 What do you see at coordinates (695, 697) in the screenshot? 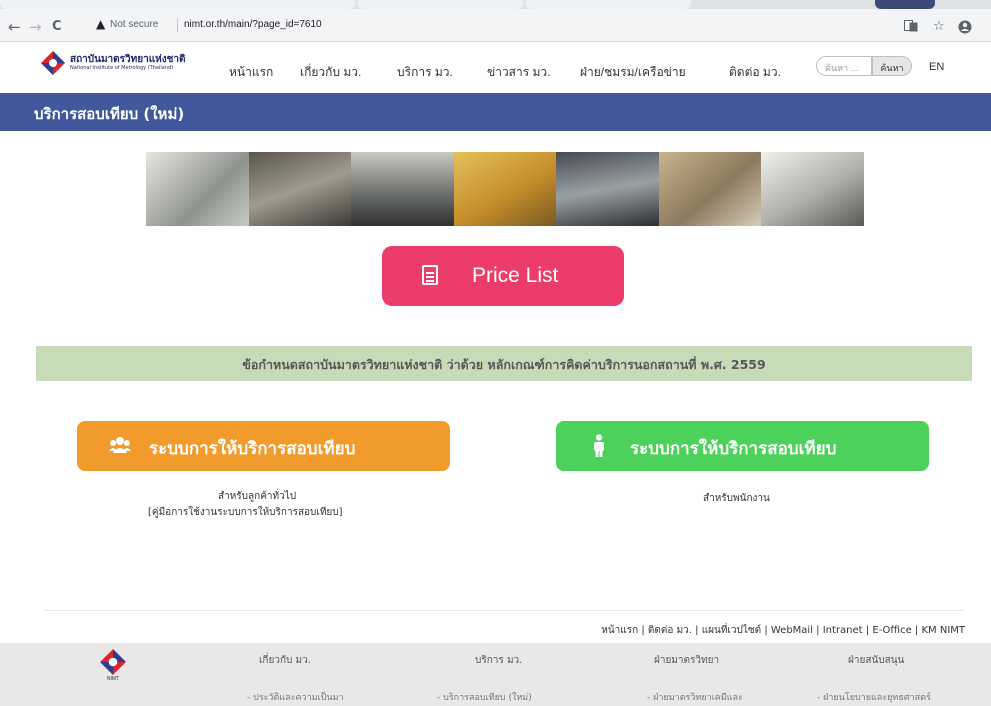
I see `footer-link-chem-metrology: - ฝ่ายมาตรวิทยาเคมีและ` at bounding box center [695, 697].